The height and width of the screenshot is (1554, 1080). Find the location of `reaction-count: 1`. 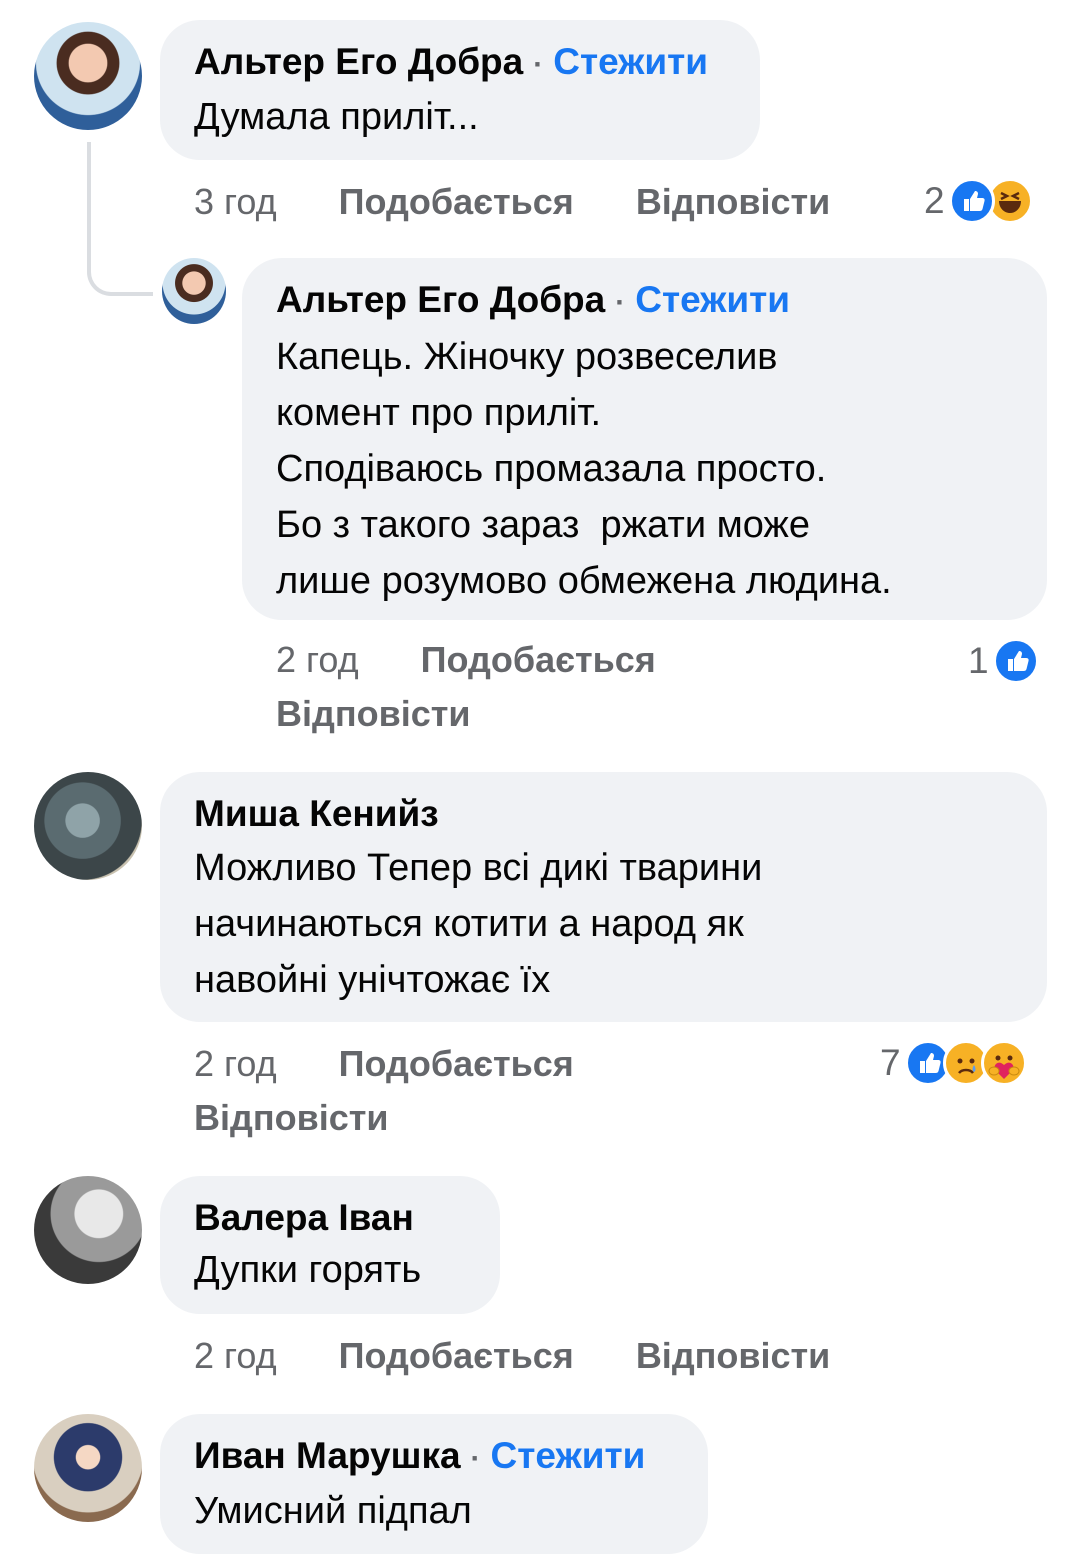

reaction-count: 1 is located at coordinates (978, 660).